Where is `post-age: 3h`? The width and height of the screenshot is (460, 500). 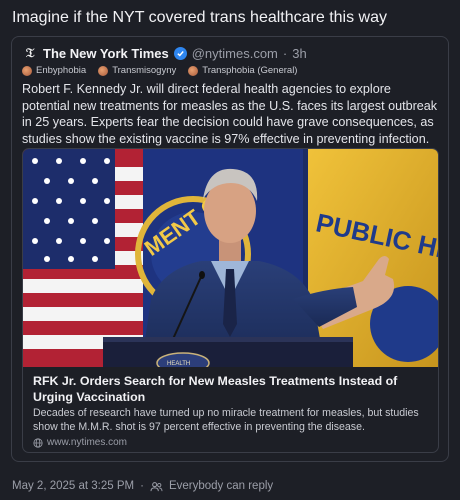
post-age: 3h is located at coordinates (299, 53).